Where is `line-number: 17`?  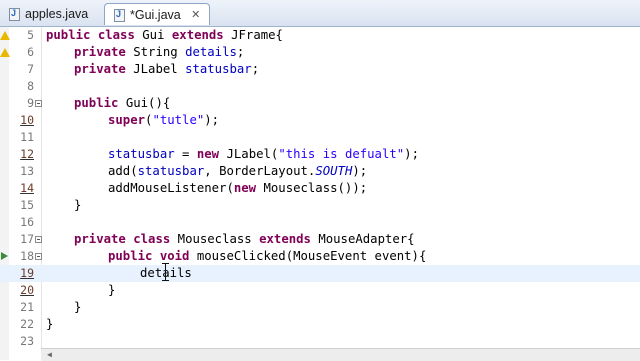
line-number: 17 is located at coordinates (27, 239).